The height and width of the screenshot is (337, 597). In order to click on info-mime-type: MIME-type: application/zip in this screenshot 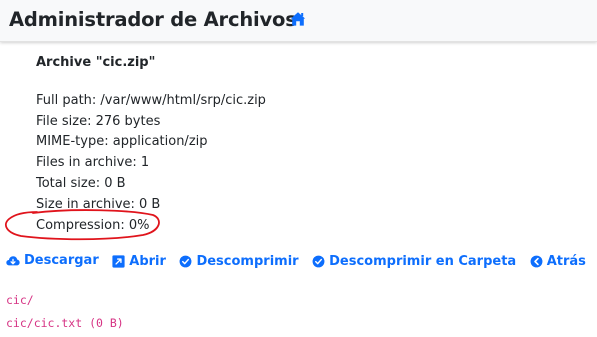, I will do `click(122, 142)`.